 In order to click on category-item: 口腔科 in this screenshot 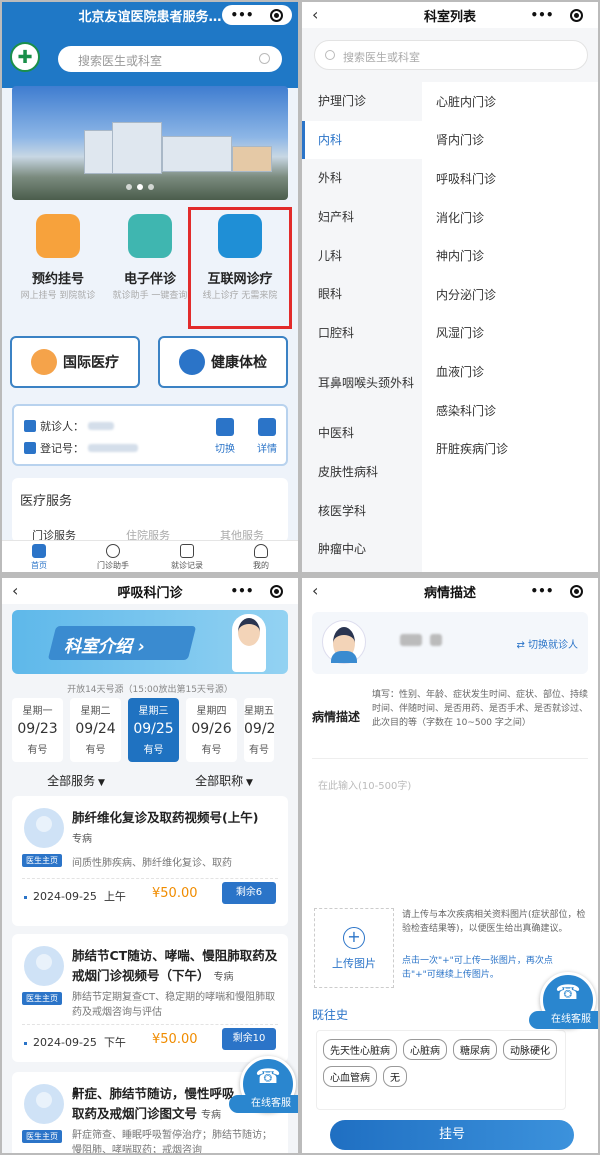, I will do `click(362, 333)`.